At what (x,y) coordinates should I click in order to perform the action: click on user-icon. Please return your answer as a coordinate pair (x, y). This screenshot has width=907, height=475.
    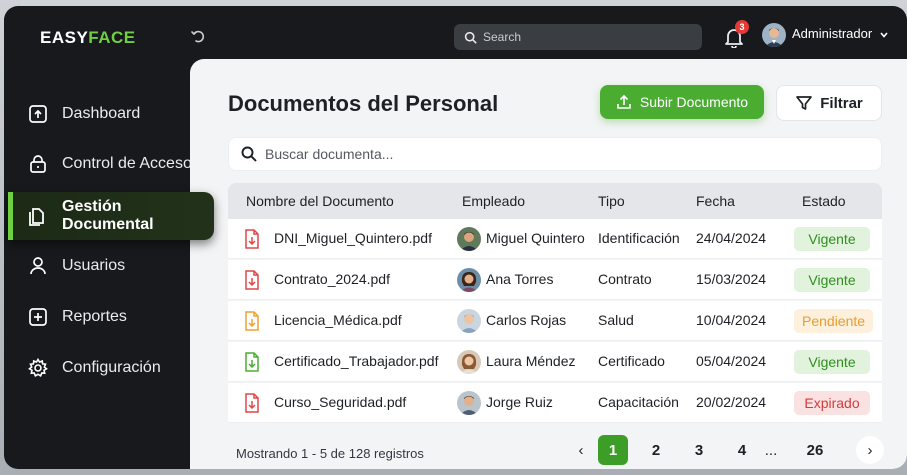
    Looking at the image, I should click on (38, 266).